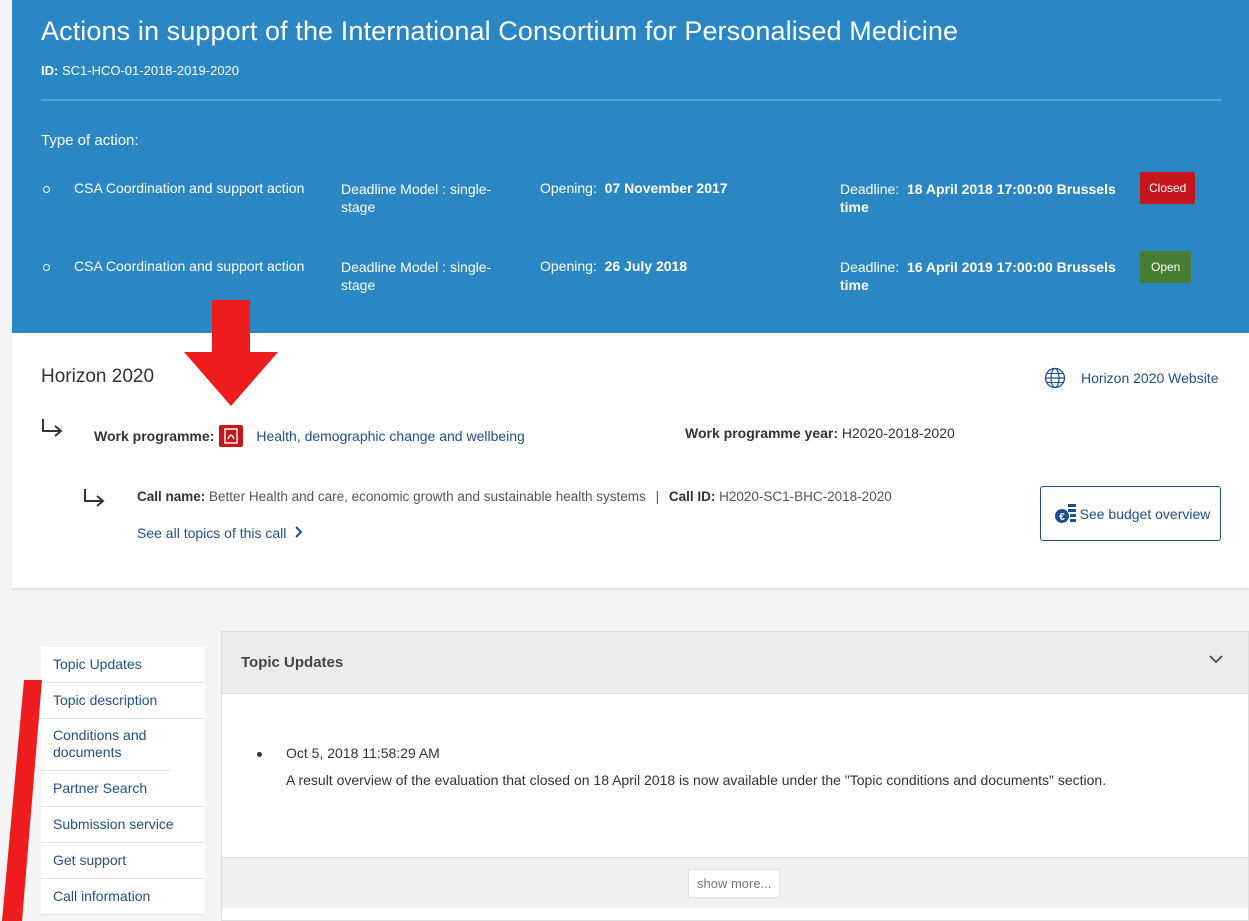  I want to click on chevron-down-icon, so click(1216, 659).